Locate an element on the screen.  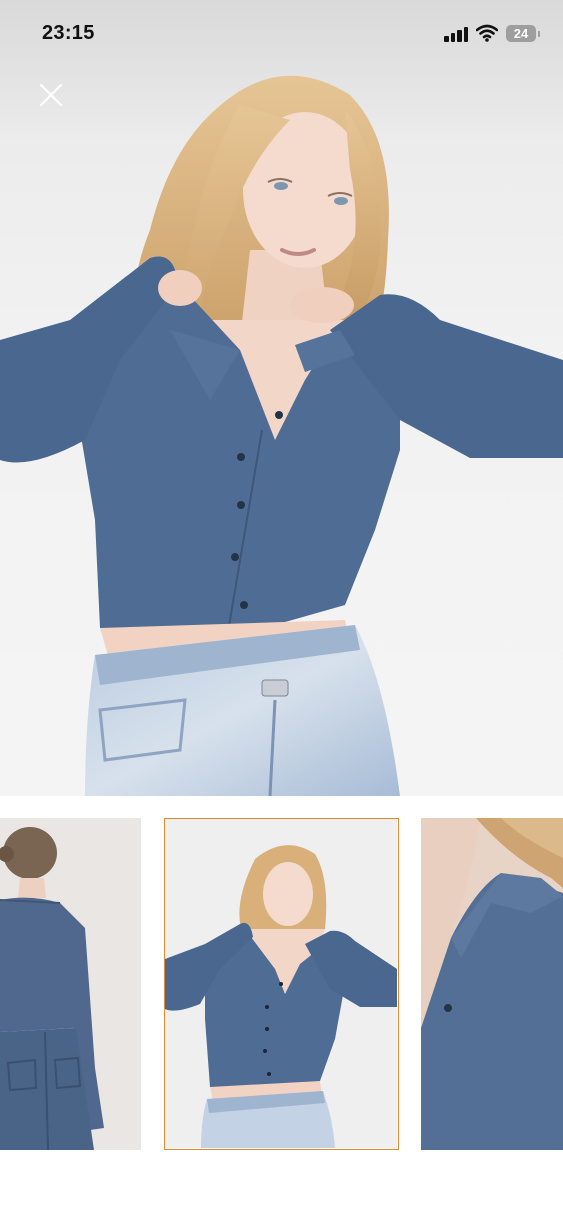
collar-detail-photo is located at coordinates (492, 984).